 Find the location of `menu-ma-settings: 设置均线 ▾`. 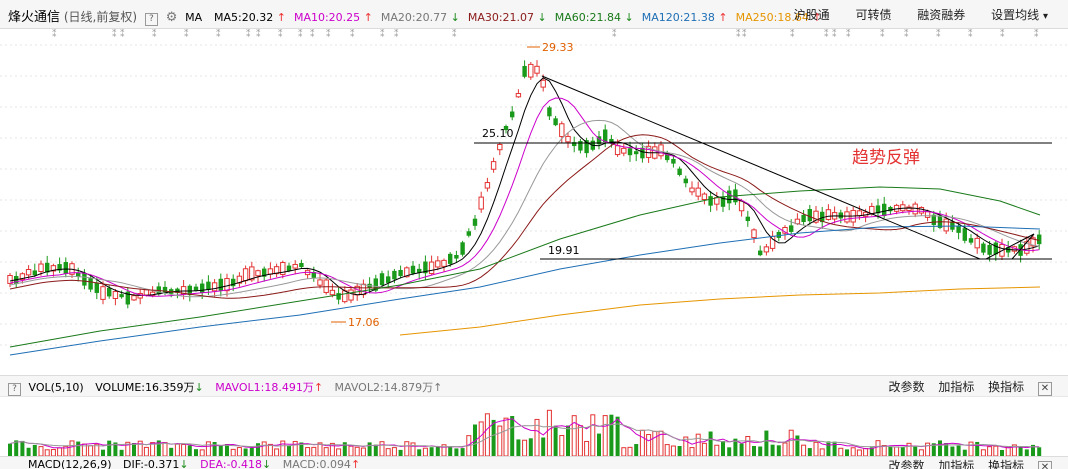

menu-ma-settings: 设置均线 ▾ is located at coordinates (1019, 14).